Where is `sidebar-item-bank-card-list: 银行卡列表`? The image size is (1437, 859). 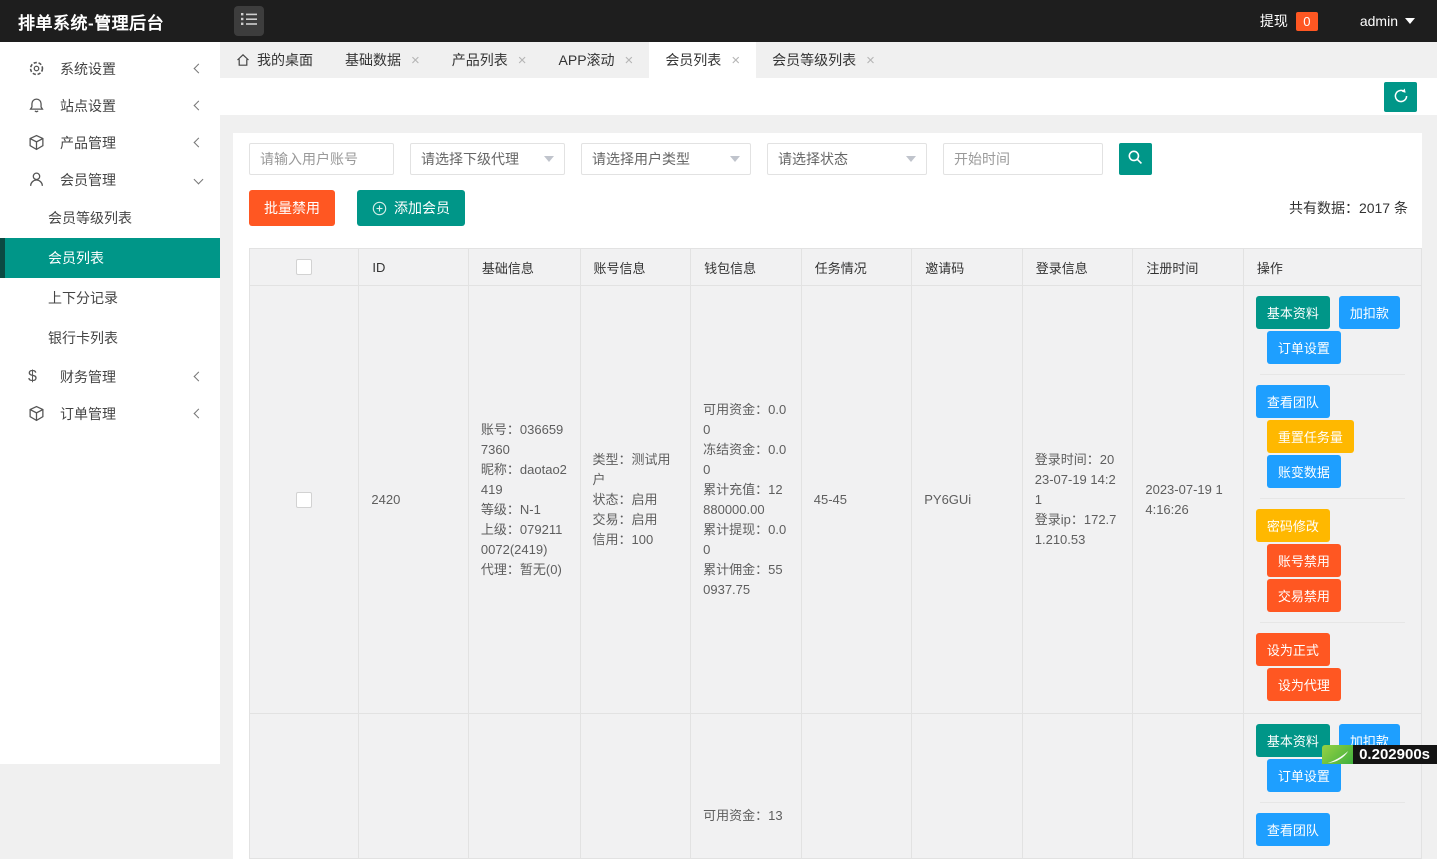
sidebar-item-bank-card-list: 银行卡列表 is located at coordinates (110, 338).